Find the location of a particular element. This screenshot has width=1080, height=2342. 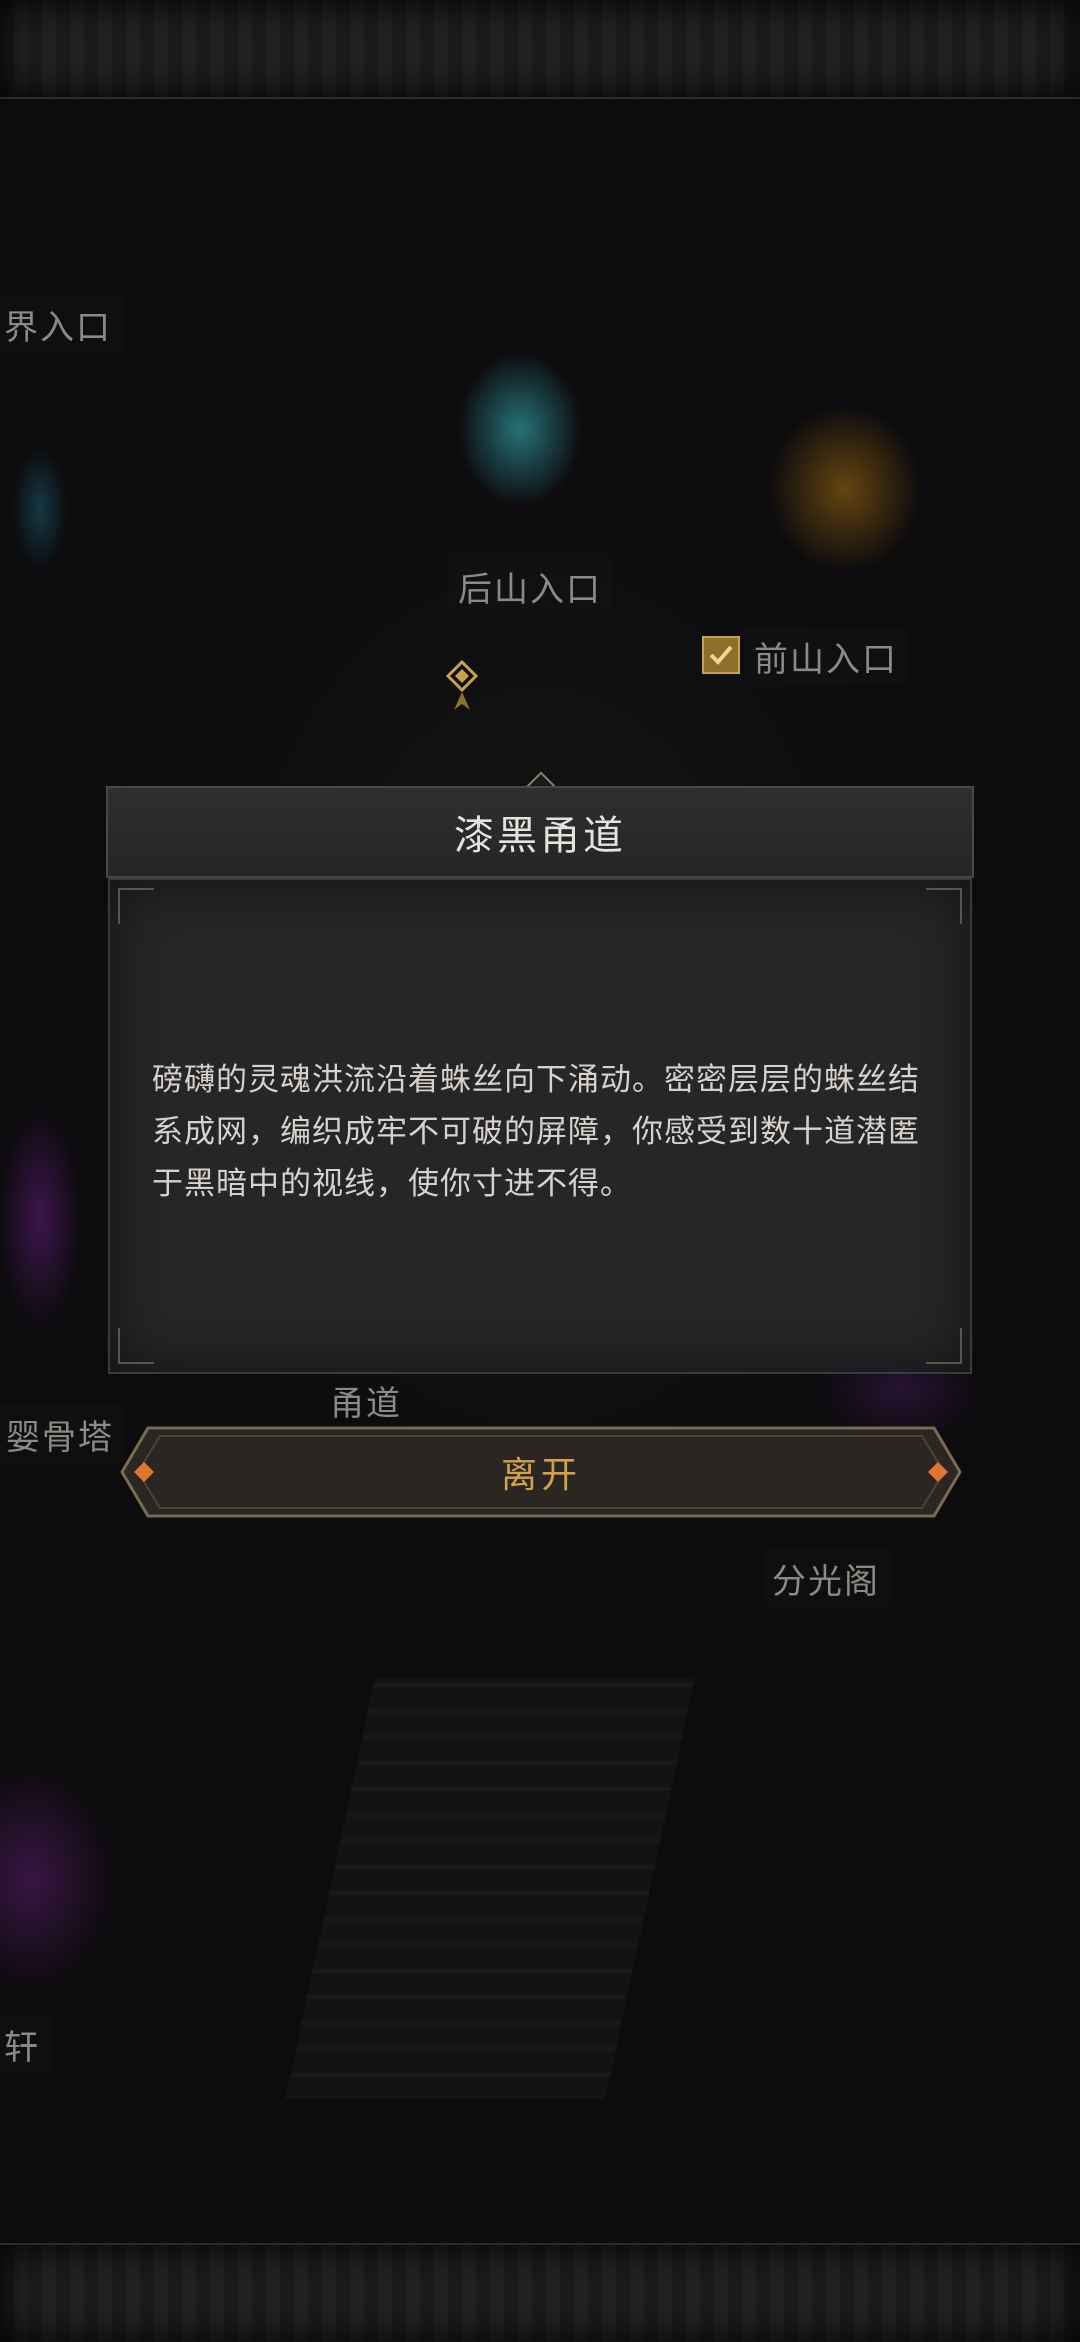

leave-button-label: 离开 is located at coordinates (540, 1475).